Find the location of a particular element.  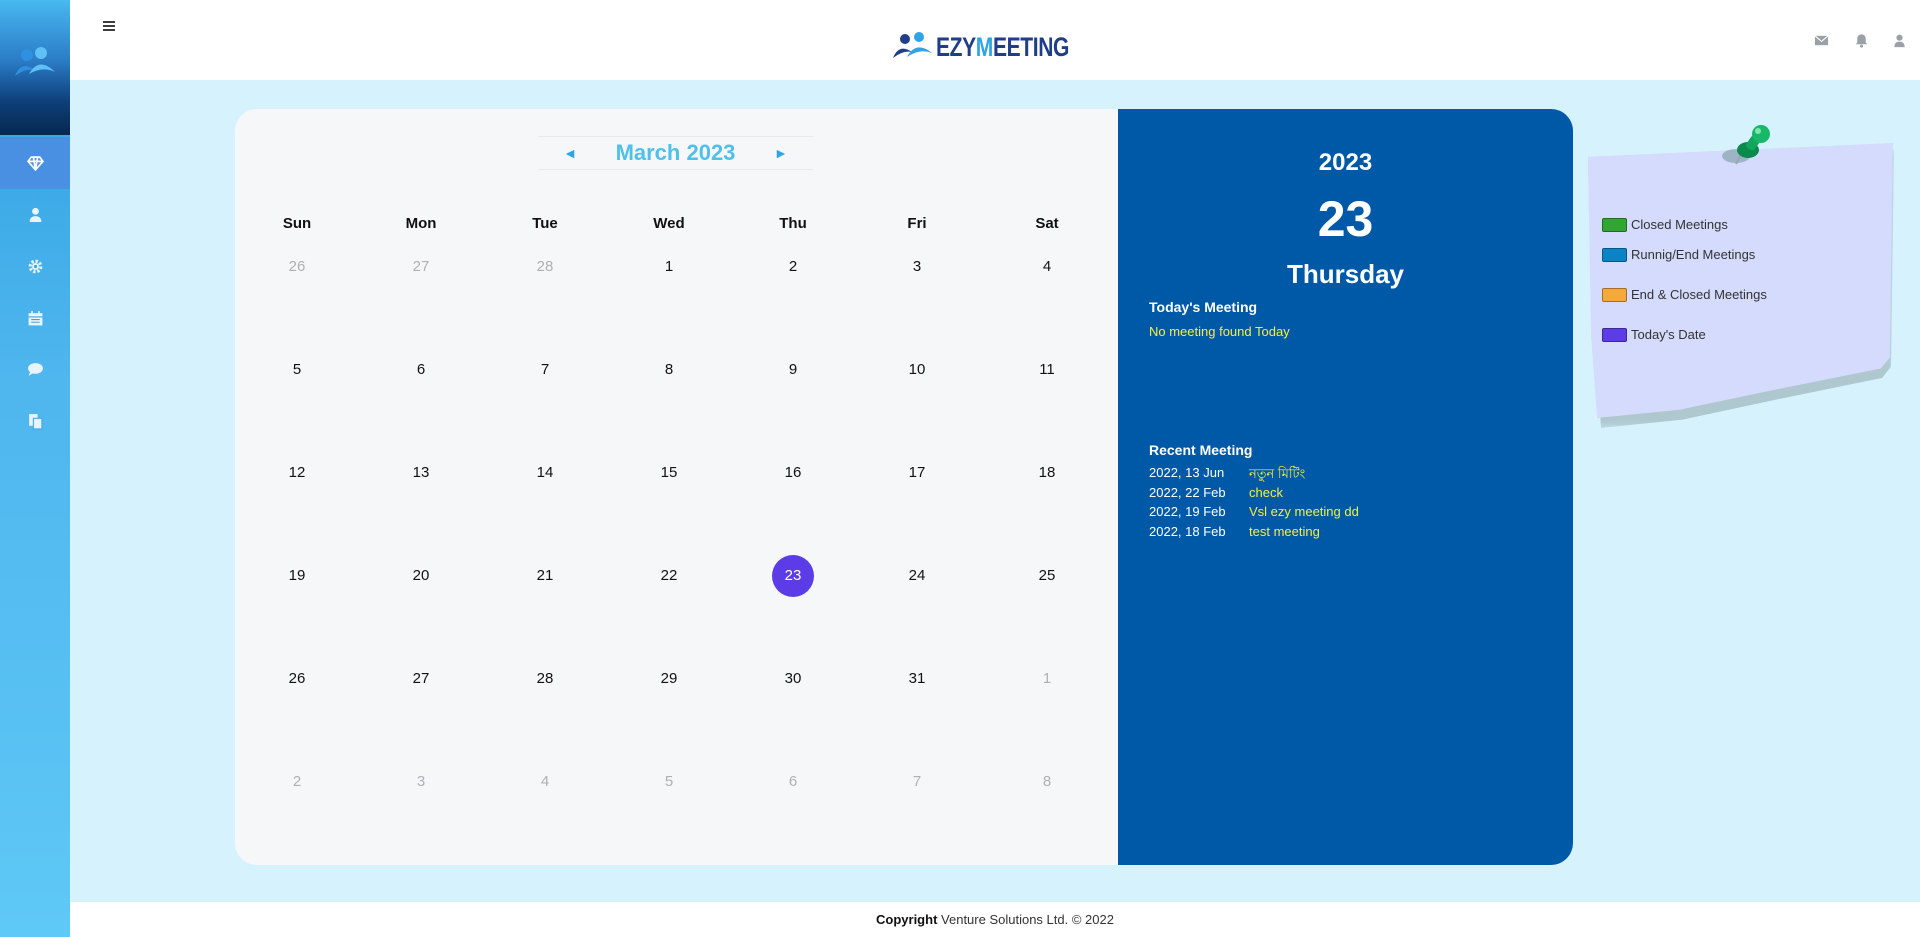

calendar-day: 17 is located at coordinates (917, 473).